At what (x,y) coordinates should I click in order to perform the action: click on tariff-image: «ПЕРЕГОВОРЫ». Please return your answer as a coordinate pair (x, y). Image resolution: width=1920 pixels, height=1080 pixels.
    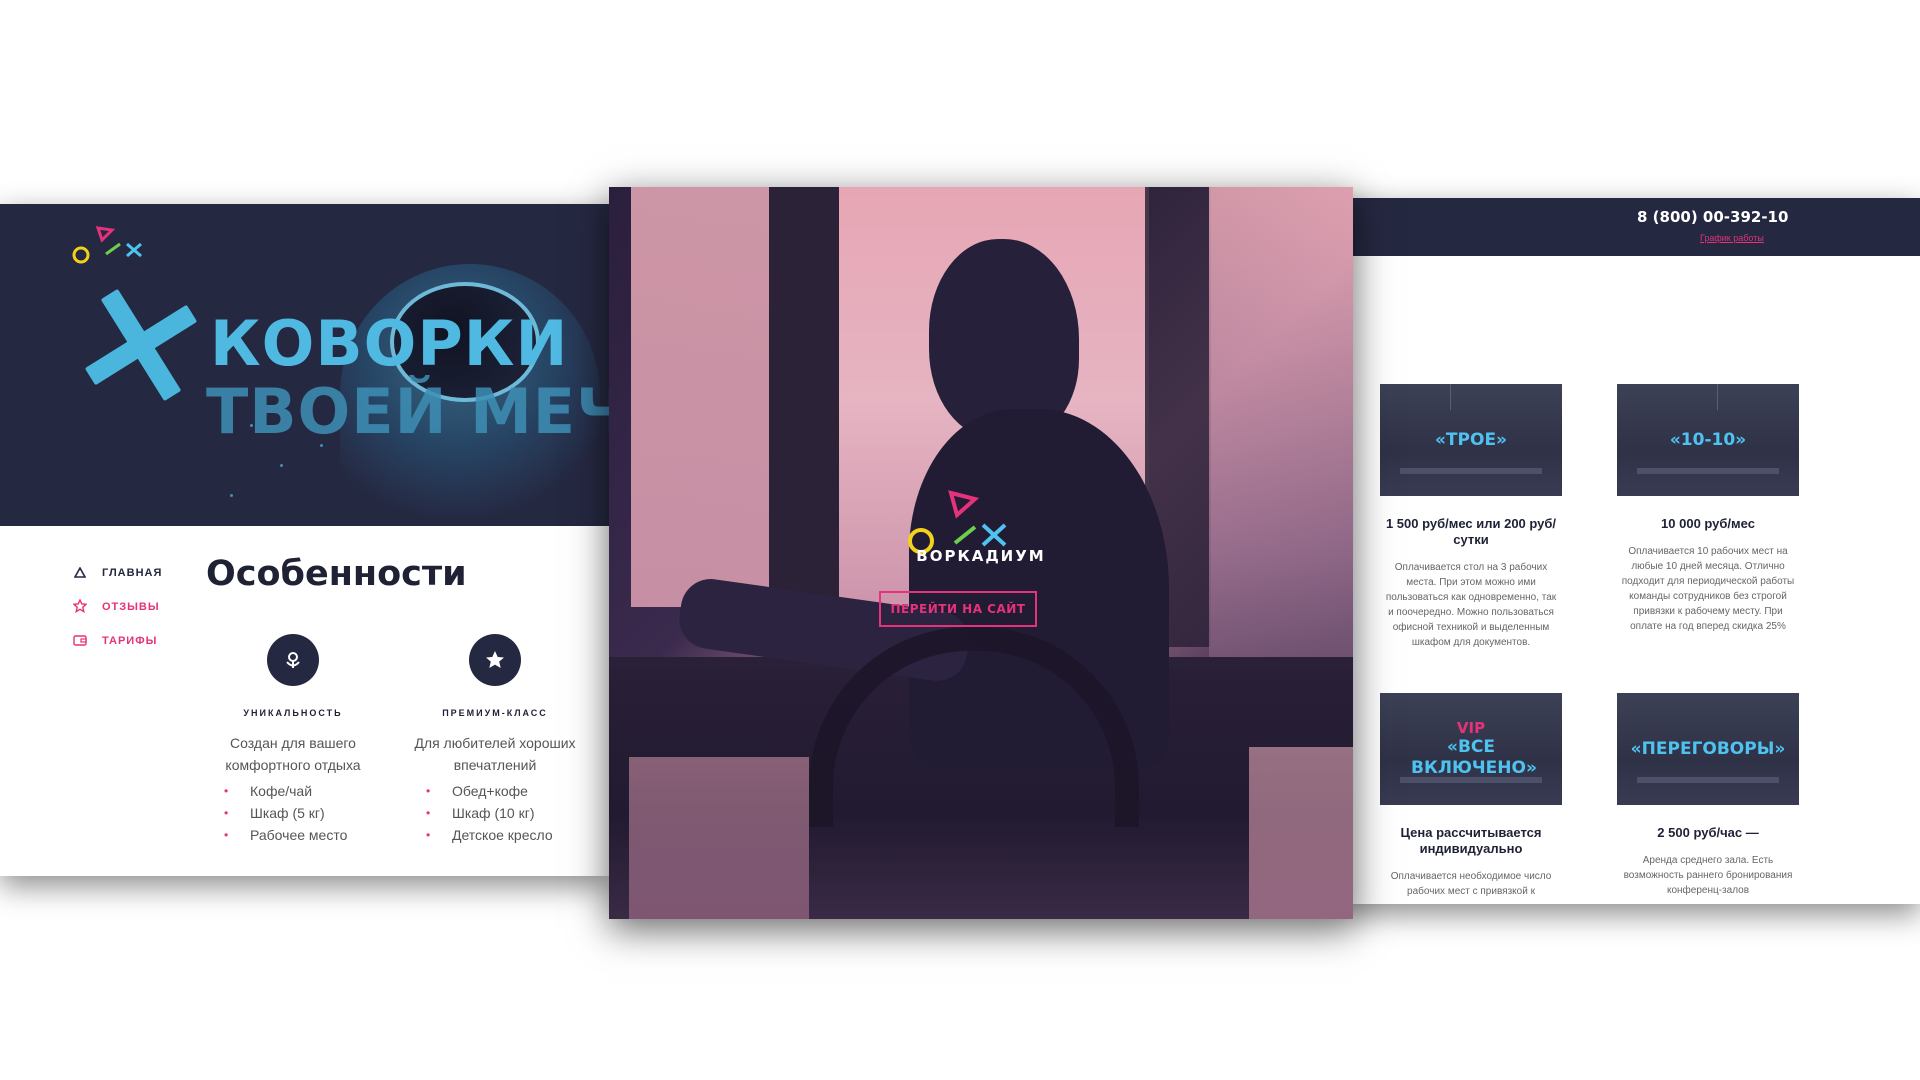
    Looking at the image, I should click on (1708, 749).